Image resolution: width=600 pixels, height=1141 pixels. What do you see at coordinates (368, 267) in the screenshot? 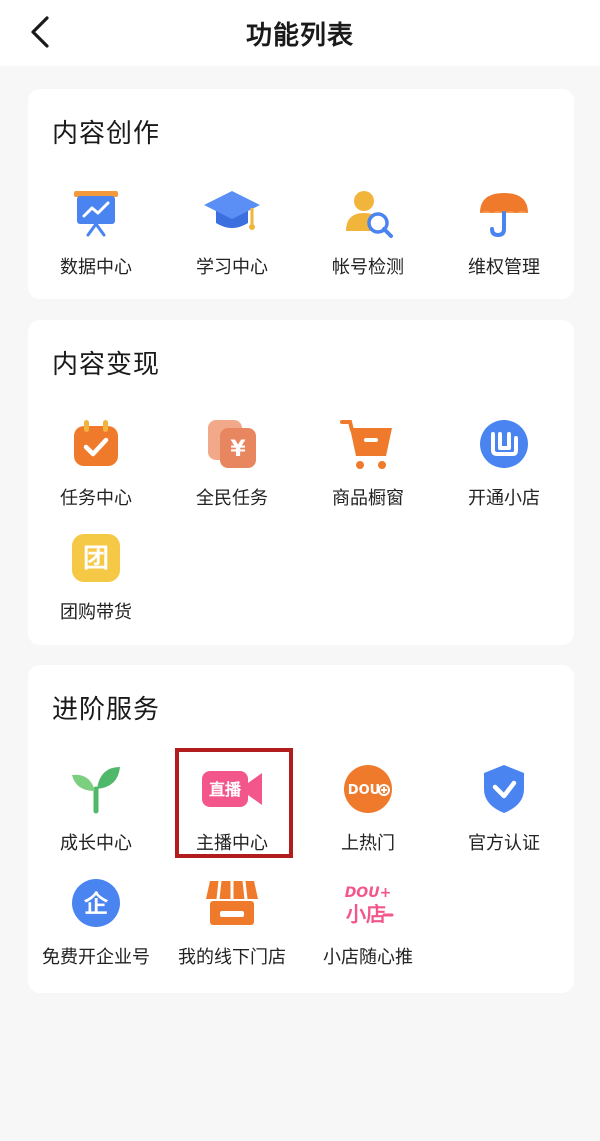
I see `item-label: 帐号检测` at bounding box center [368, 267].